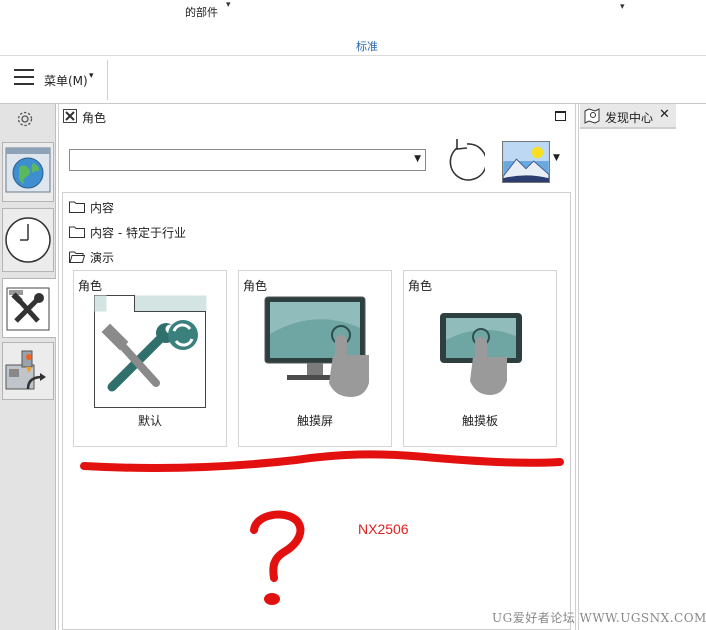 The image size is (706, 630). What do you see at coordinates (526, 162) in the screenshot?
I see `image-icon` at bounding box center [526, 162].